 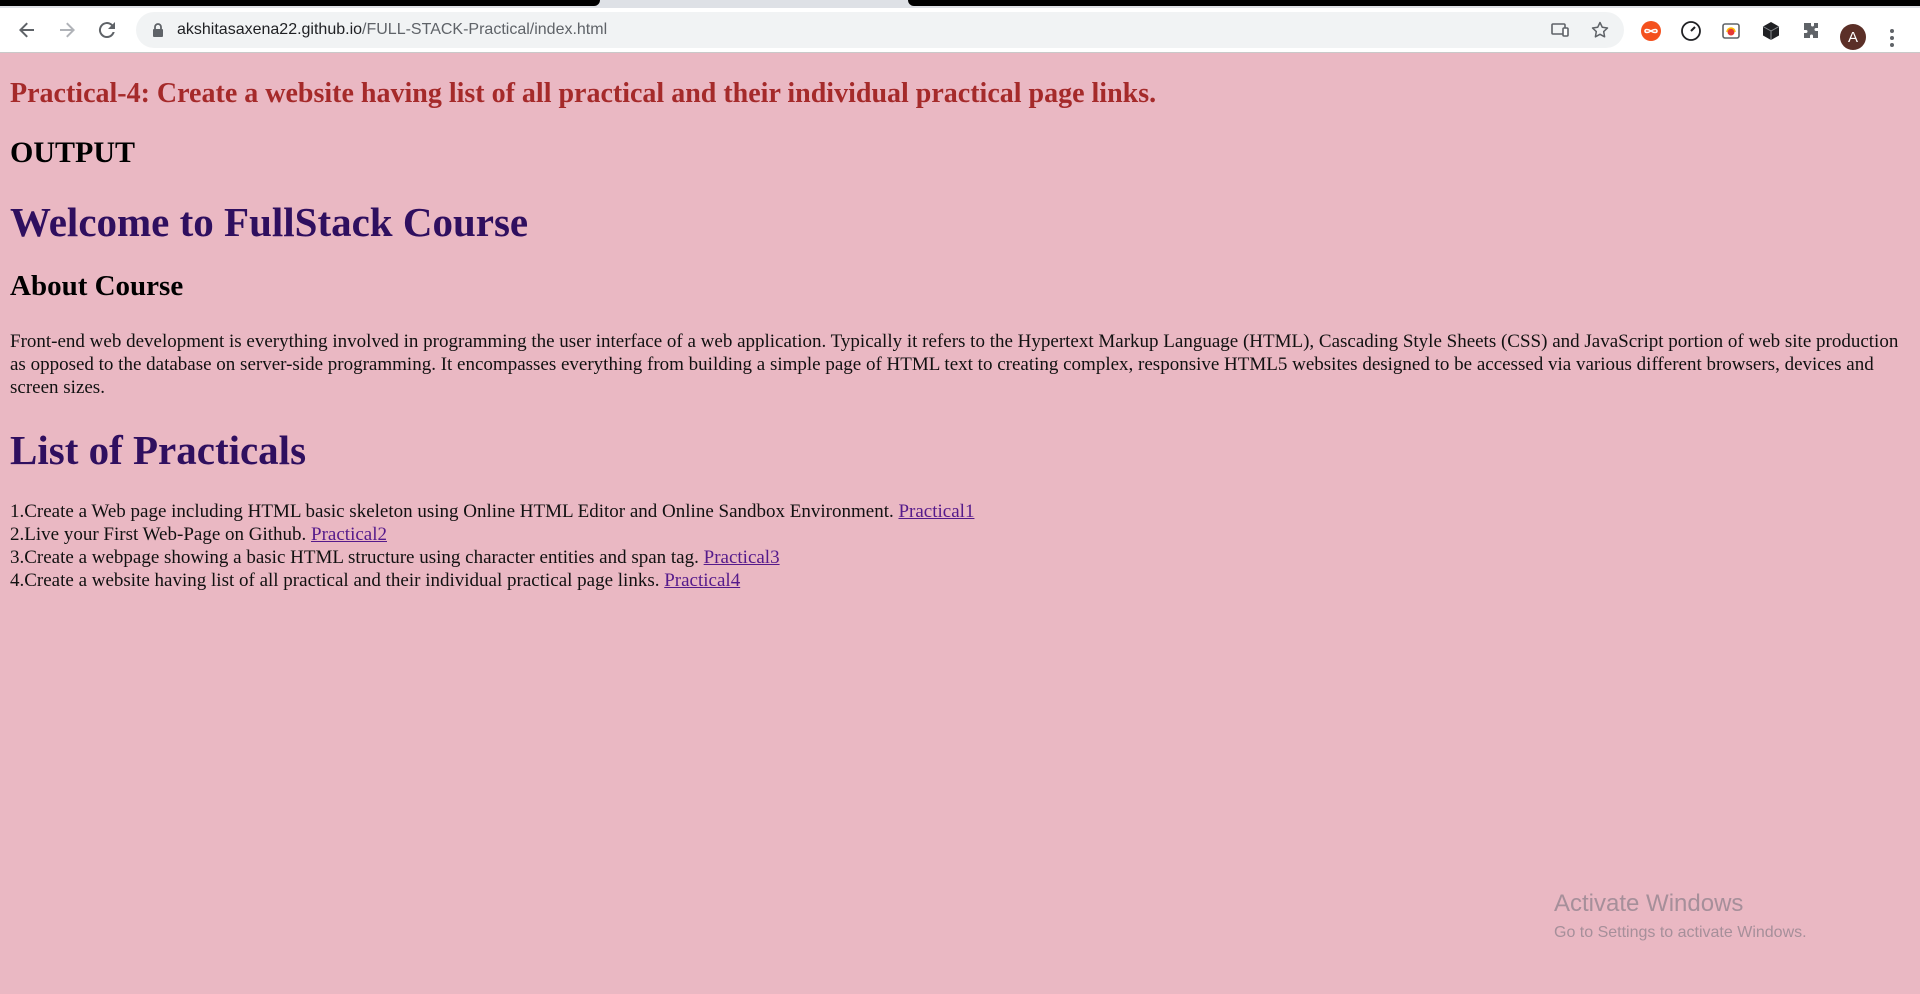 I want to click on extension-infinity-icon, so click(x=1651, y=31).